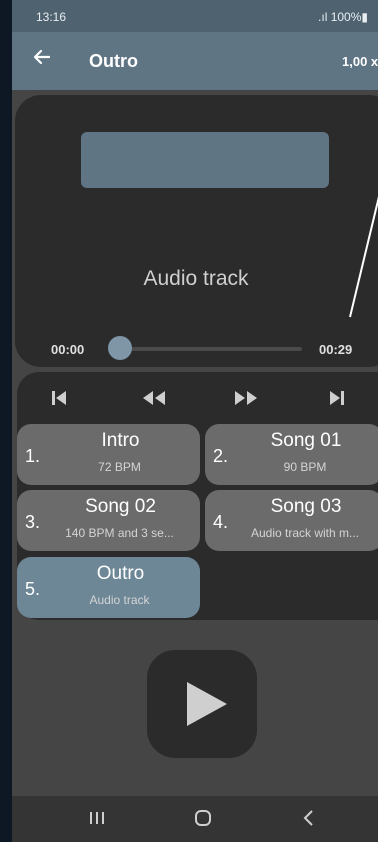 The width and height of the screenshot is (378, 842). Describe the element at coordinates (306, 440) in the screenshot. I see `track-name: Song 01` at that location.